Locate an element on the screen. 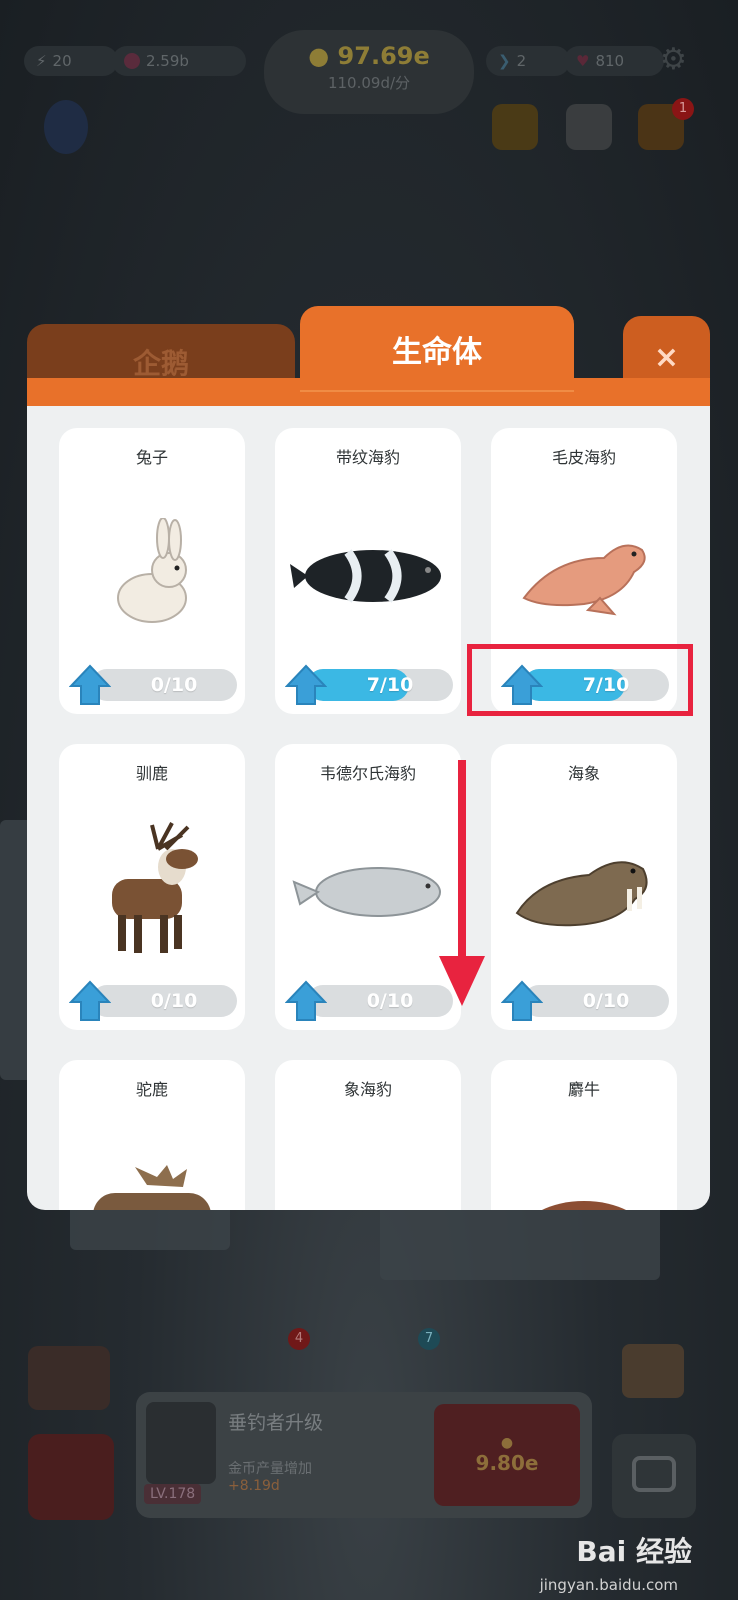 The image size is (738, 1600). heart-icon: ♥ is located at coordinates (583, 61).